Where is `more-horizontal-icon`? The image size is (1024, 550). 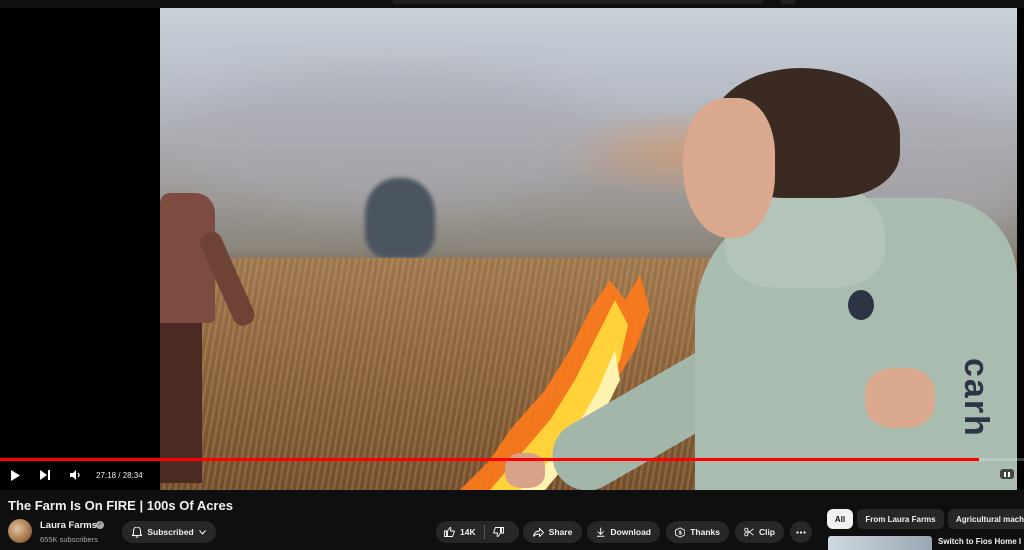
more-horizontal-icon is located at coordinates (801, 532).